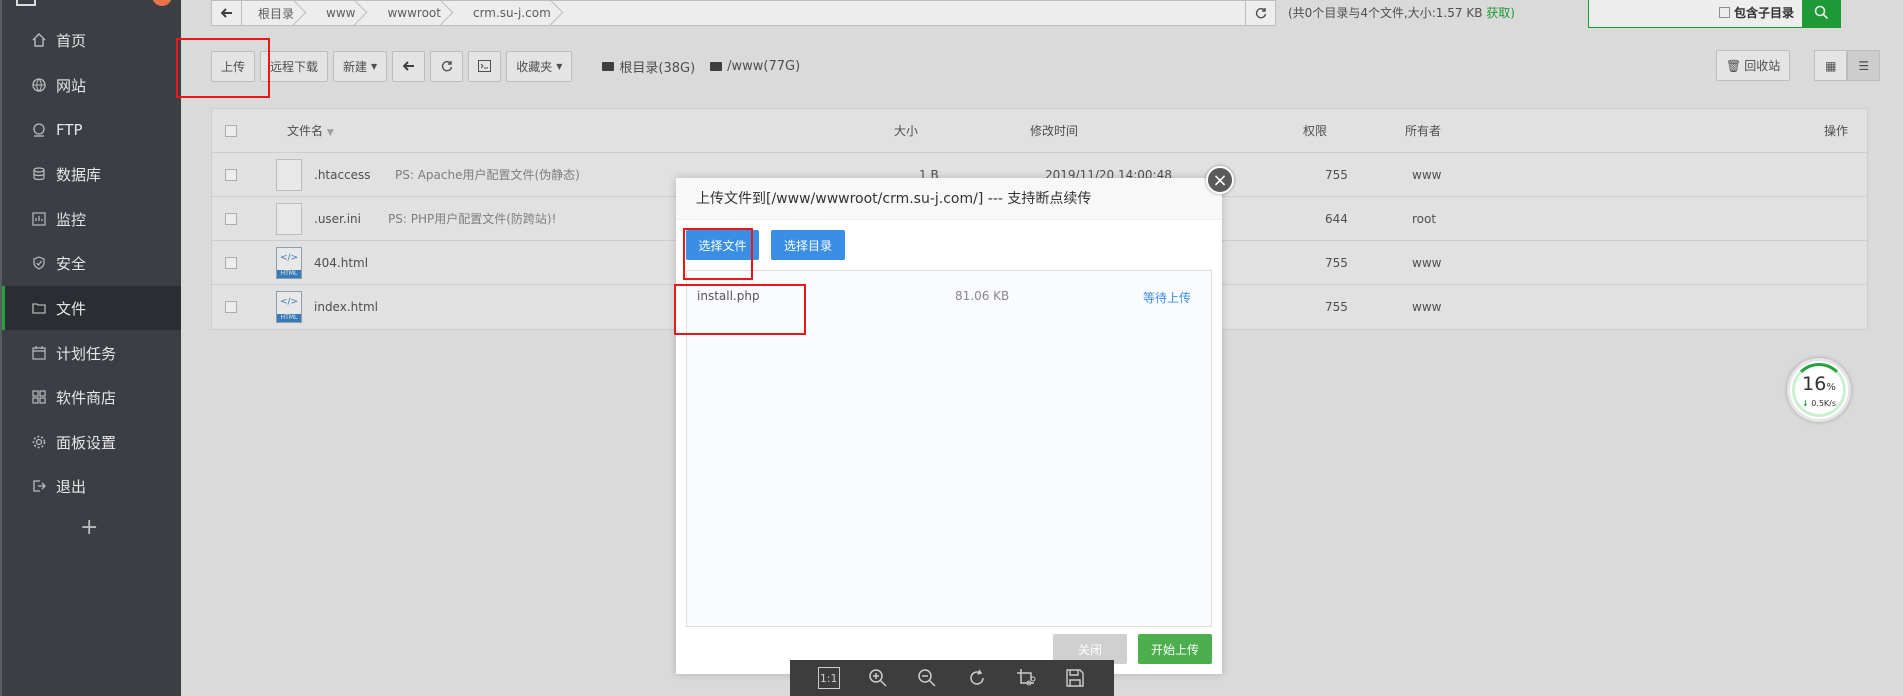  Describe the element at coordinates (39, 397) in the screenshot. I see `grid-icon` at that location.